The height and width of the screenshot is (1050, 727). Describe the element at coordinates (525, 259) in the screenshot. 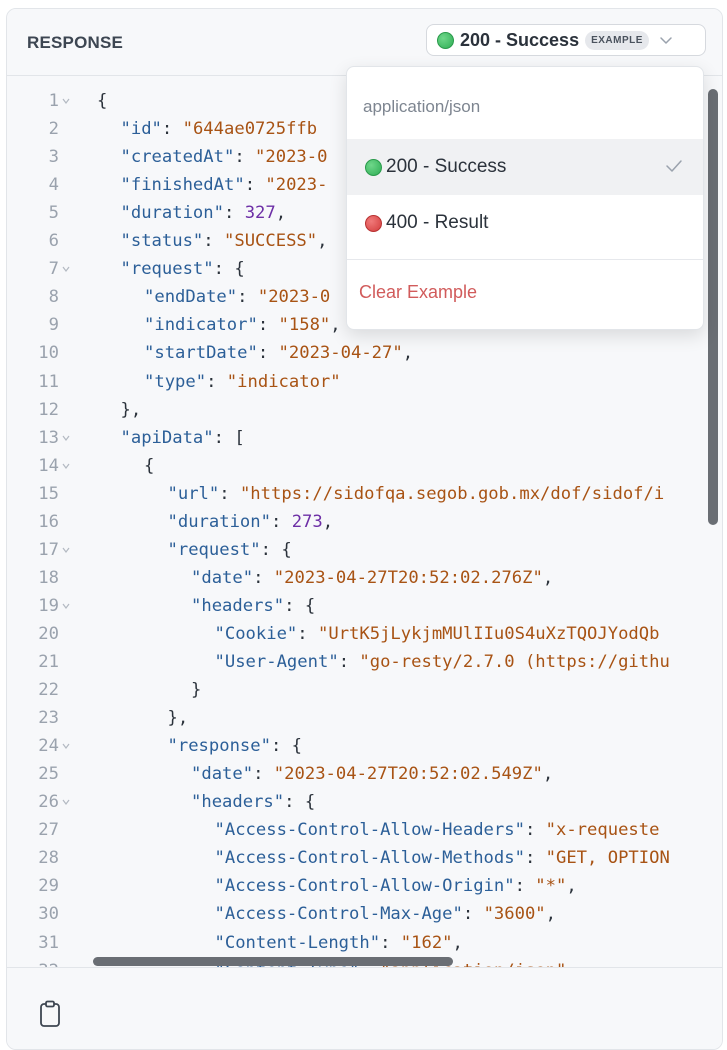

I see `dropdown-divider` at that location.